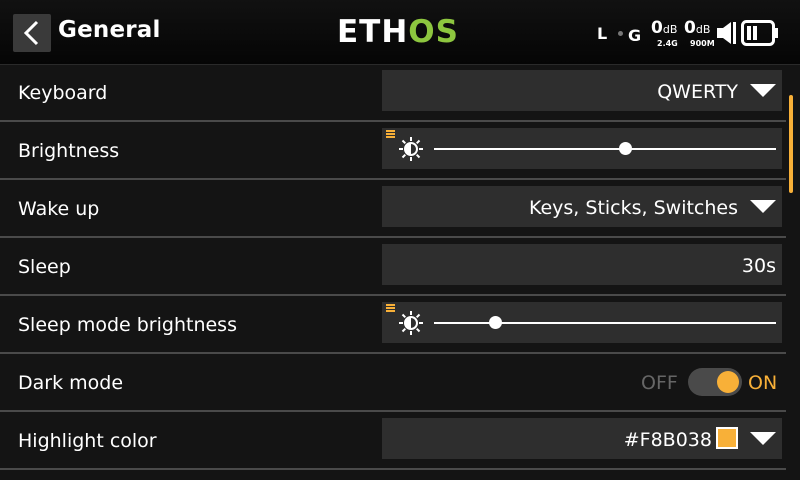 Image resolution: width=800 pixels, height=480 pixels. What do you see at coordinates (69, 151) in the screenshot?
I see `brightness-label: Brightness` at bounding box center [69, 151].